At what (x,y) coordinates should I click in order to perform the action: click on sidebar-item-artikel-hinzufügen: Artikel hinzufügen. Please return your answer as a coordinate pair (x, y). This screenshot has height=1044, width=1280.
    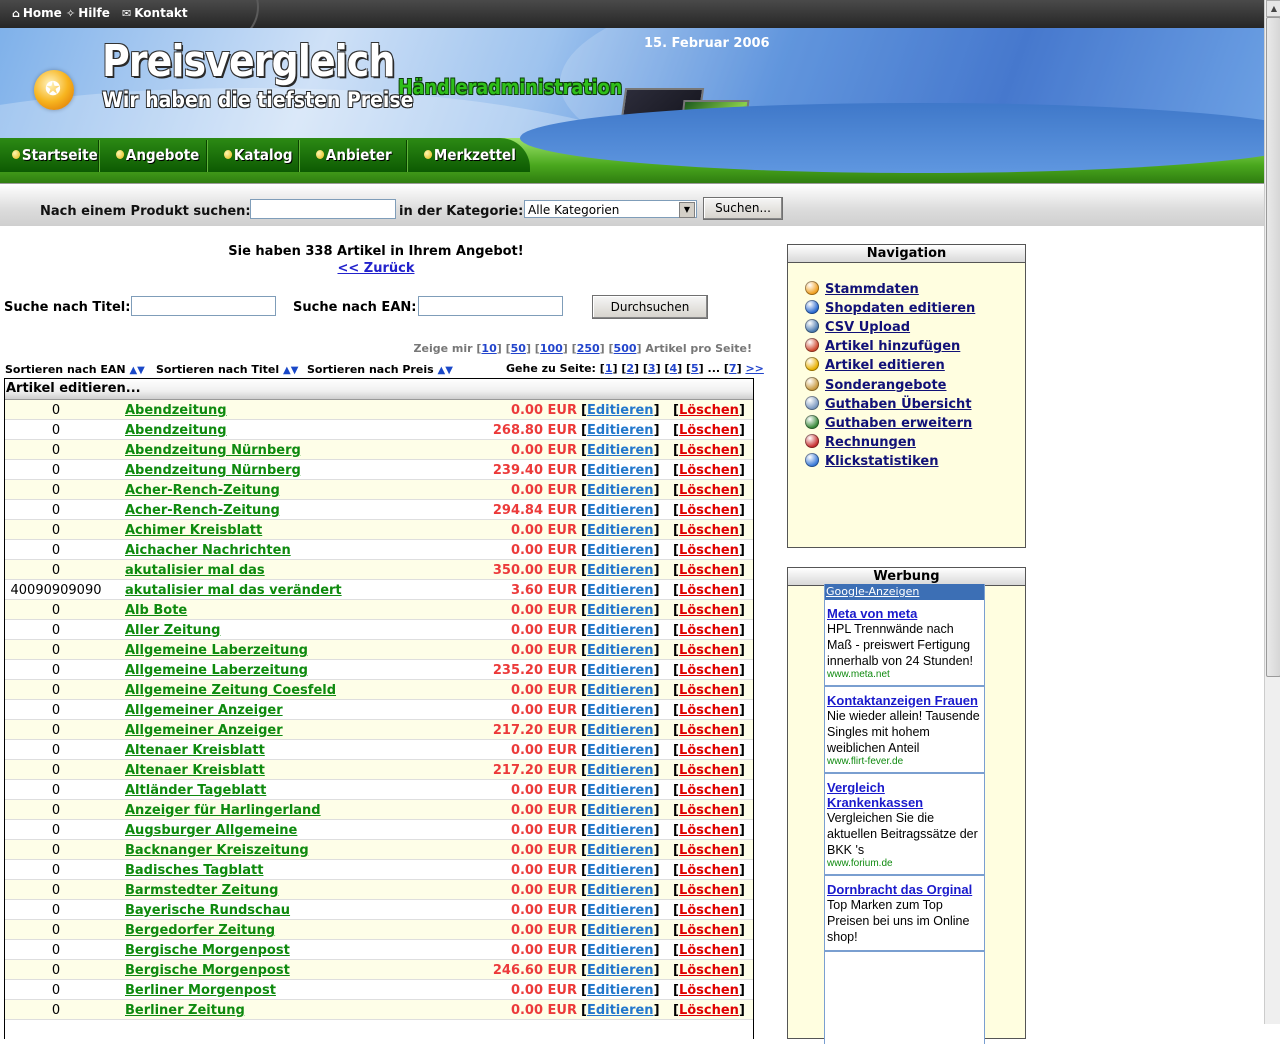
    Looking at the image, I should click on (882, 346).